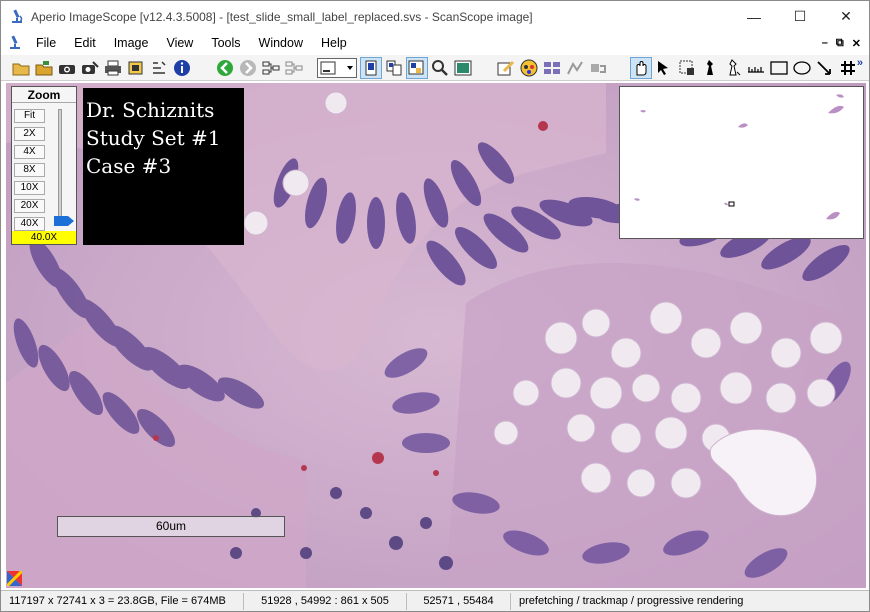 Image resolution: width=870 pixels, height=612 pixels. Describe the element at coordinates (29, 116) in the screenshot. I see `zoom-fit-button: Fit` at that location.